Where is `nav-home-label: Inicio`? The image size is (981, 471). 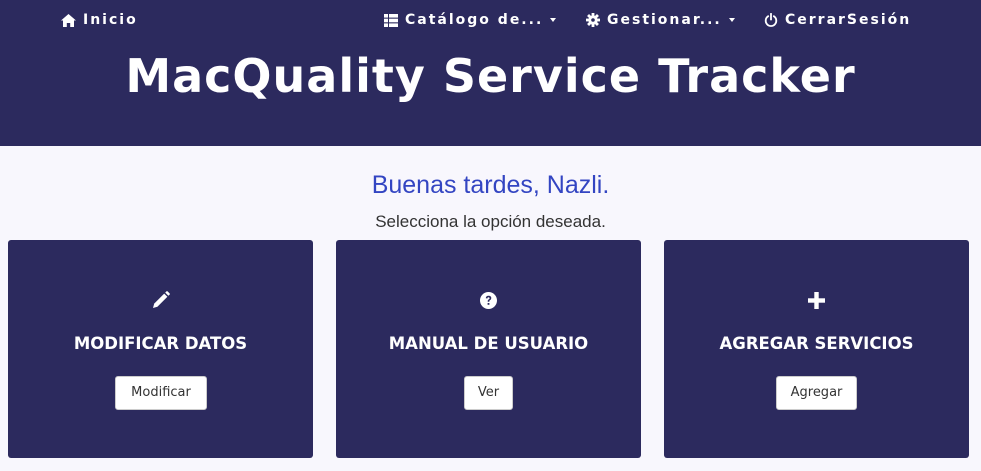
nav-home-label: Inicio is located at coordinates (110, 20).